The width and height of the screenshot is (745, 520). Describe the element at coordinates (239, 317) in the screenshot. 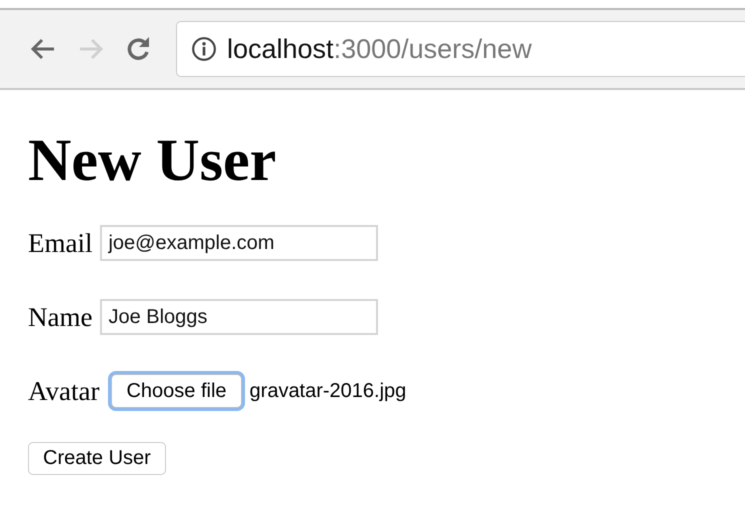

I see `input-field: Joe Bloggs` at that location.